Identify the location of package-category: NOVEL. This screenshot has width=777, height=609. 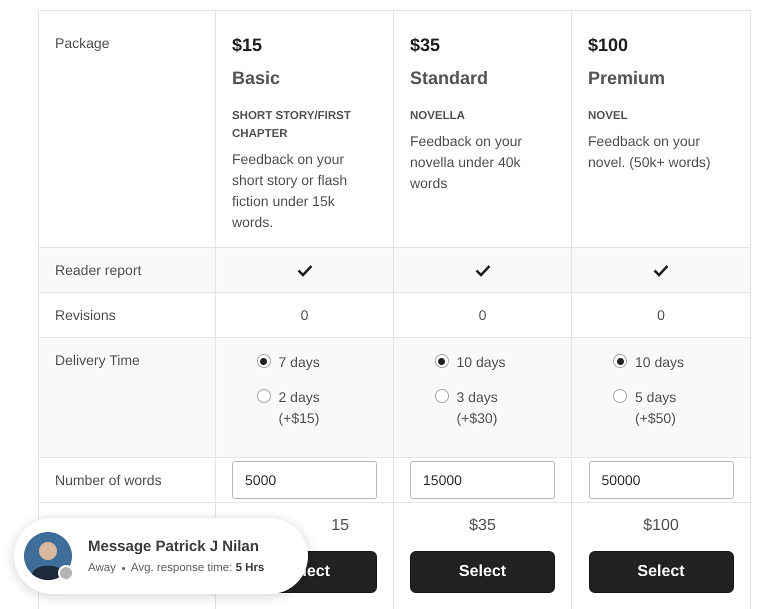
(608, 116).